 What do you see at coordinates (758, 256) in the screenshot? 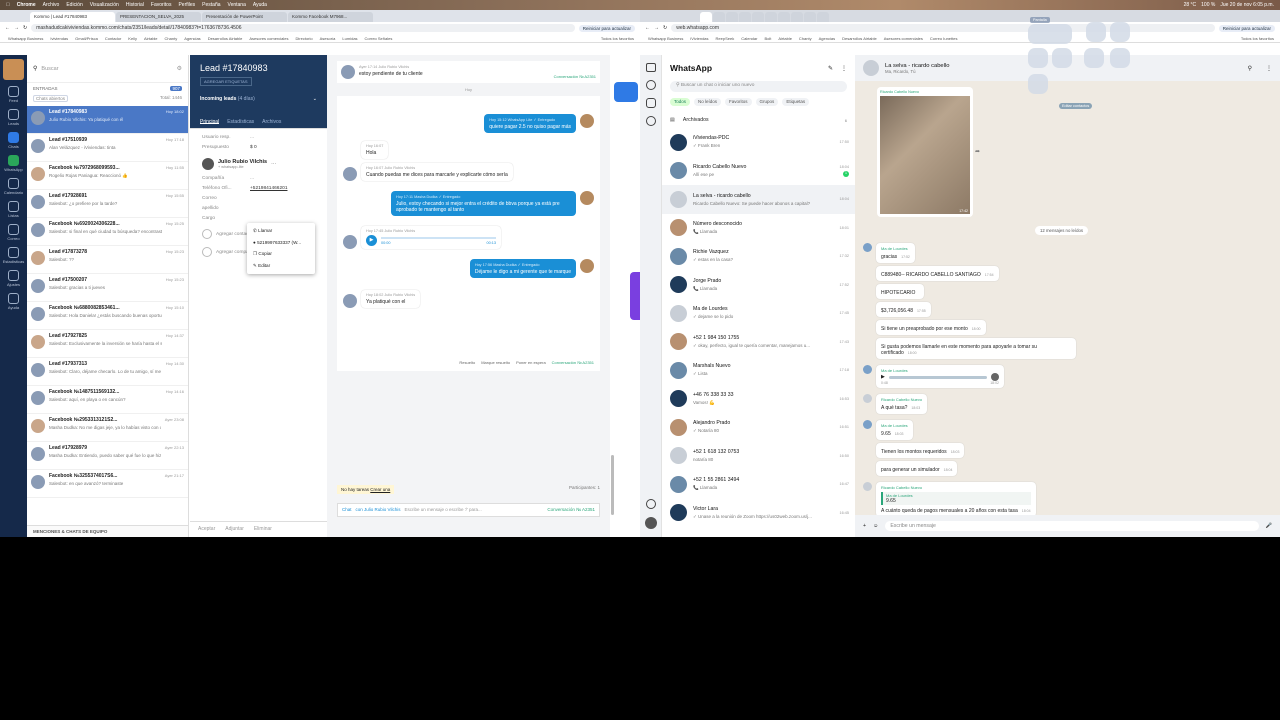
I see `chat-list-item: Richie Vazquez ✓ estas en la casa? 17:32` at bounding box center [758, 256].